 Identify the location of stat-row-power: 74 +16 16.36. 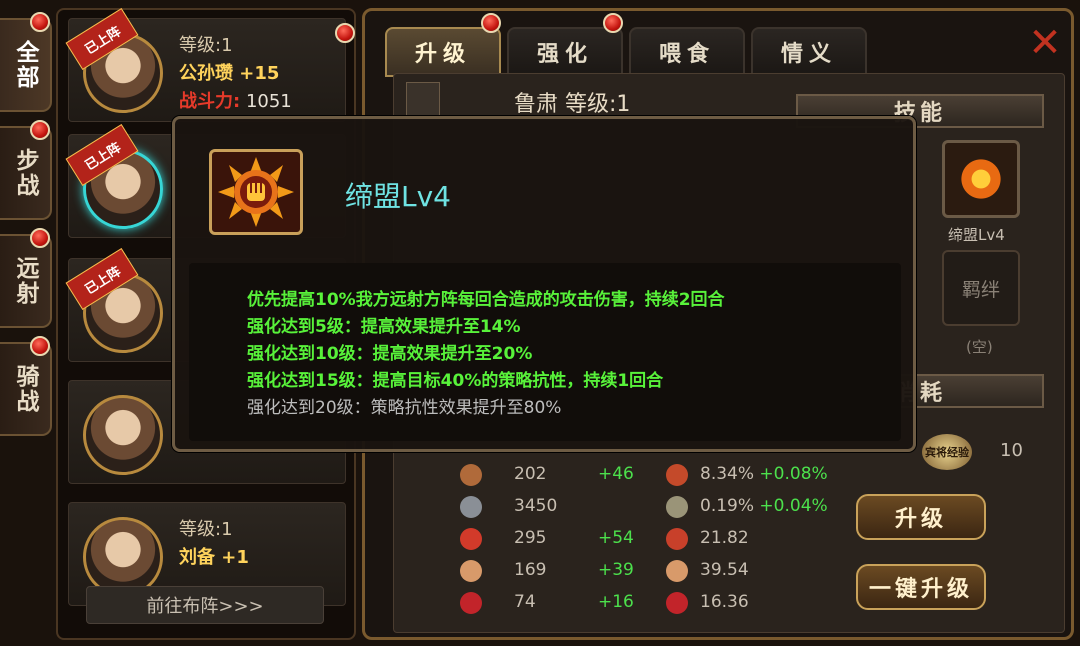
(650, 603).